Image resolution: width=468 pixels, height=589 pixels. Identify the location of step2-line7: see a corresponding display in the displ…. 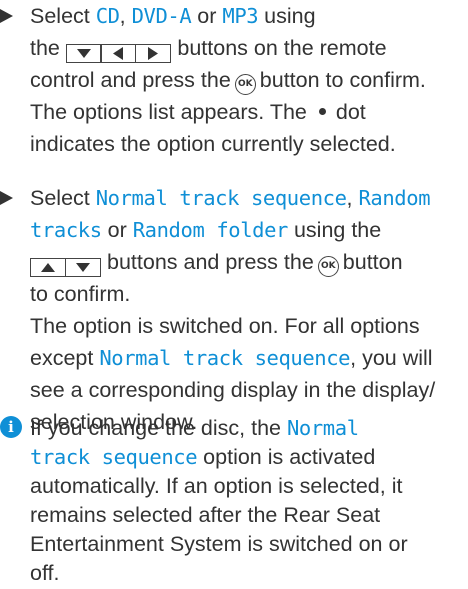
(233, 390).